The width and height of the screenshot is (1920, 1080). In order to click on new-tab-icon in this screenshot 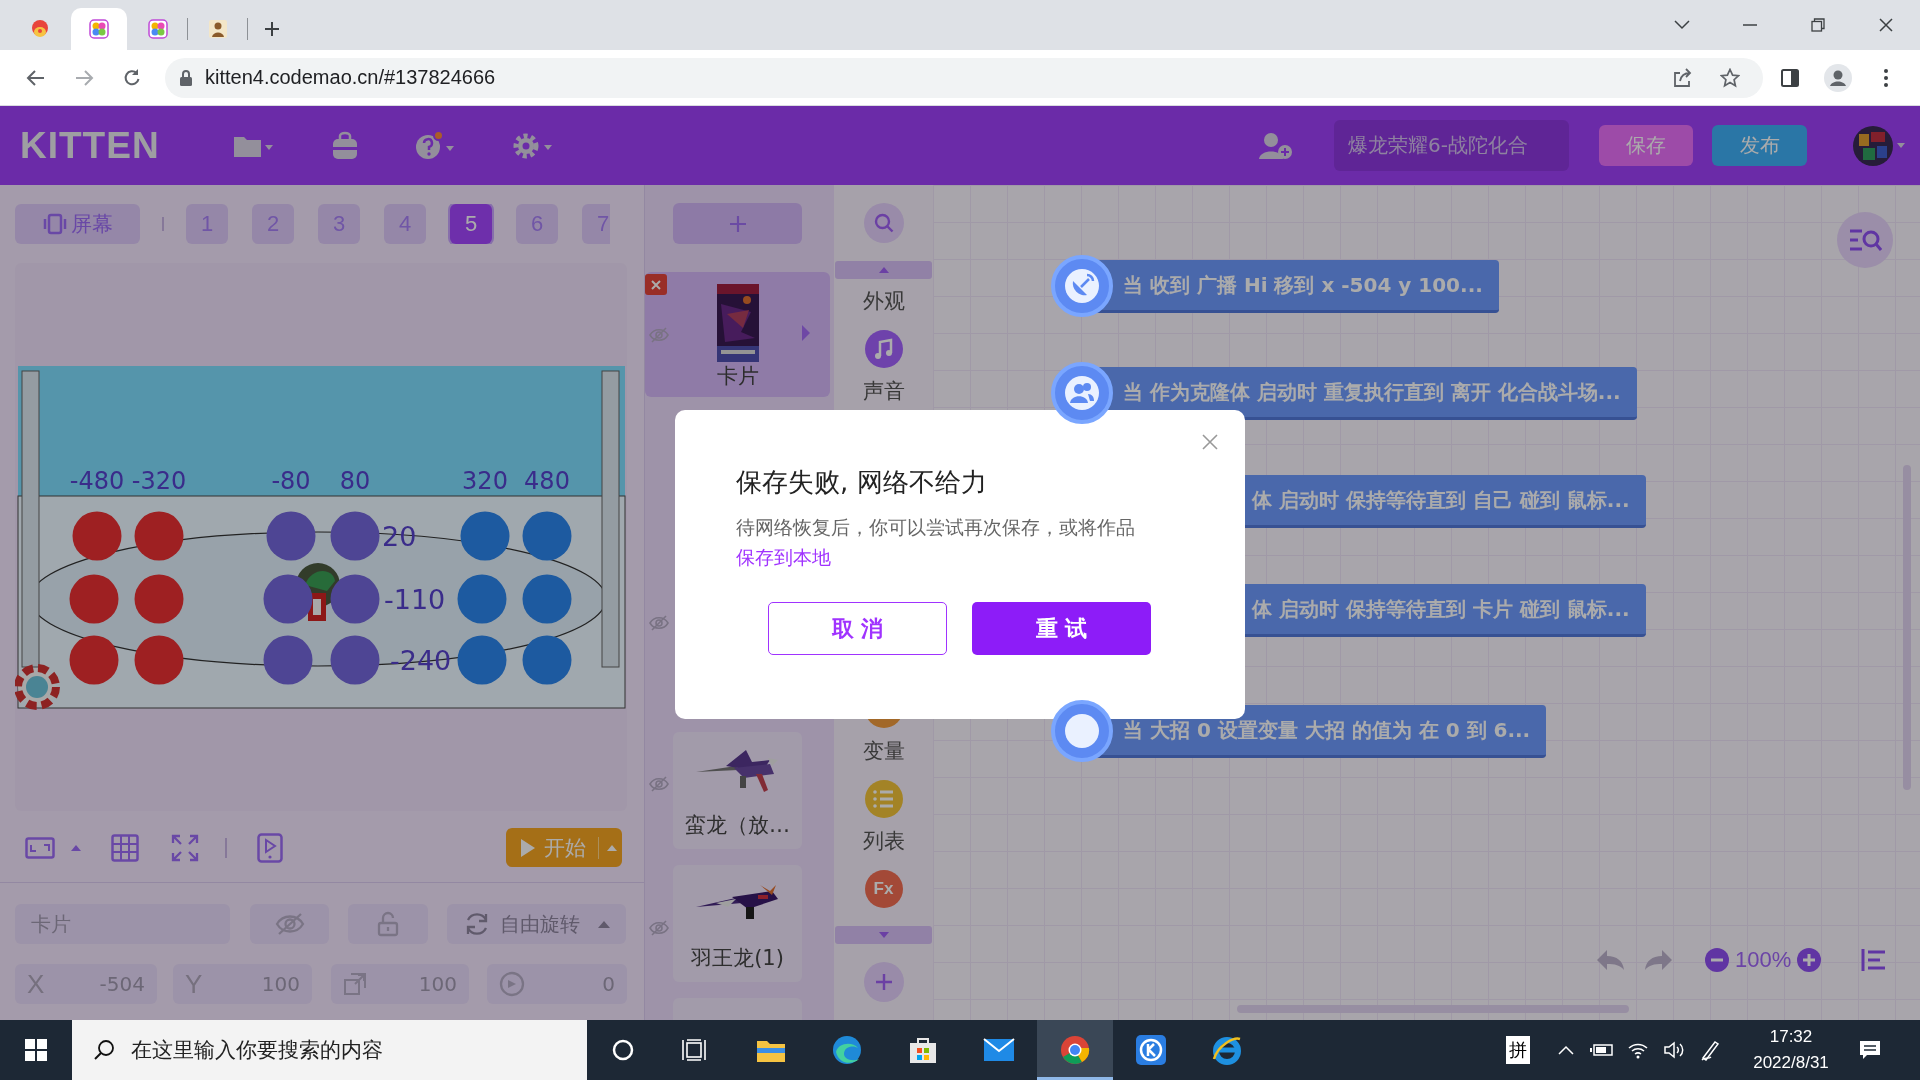, I will do `click(272, 29)`.